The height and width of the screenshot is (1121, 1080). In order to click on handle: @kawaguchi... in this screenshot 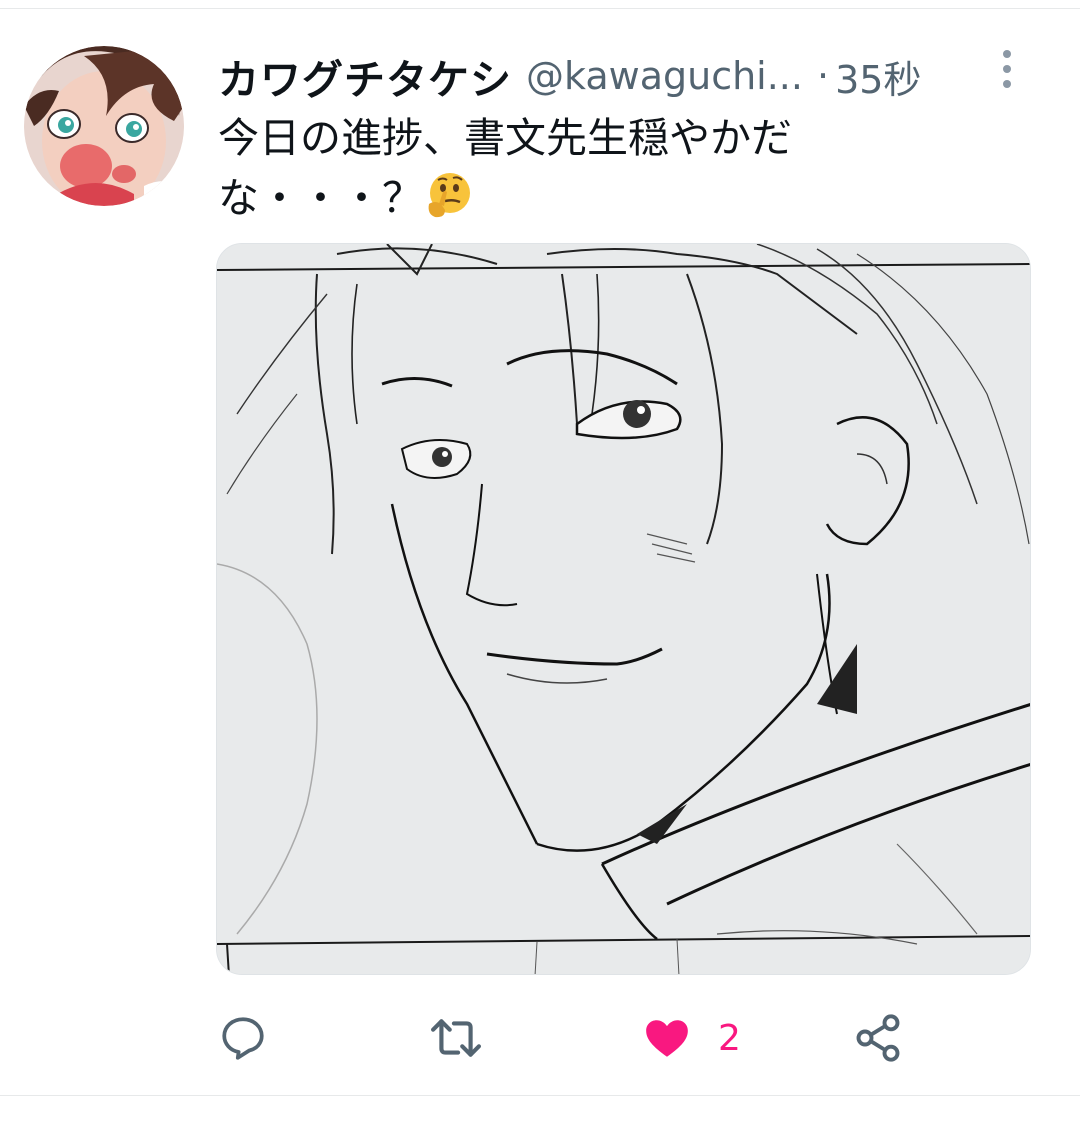, I will do `click(664, 76)`.